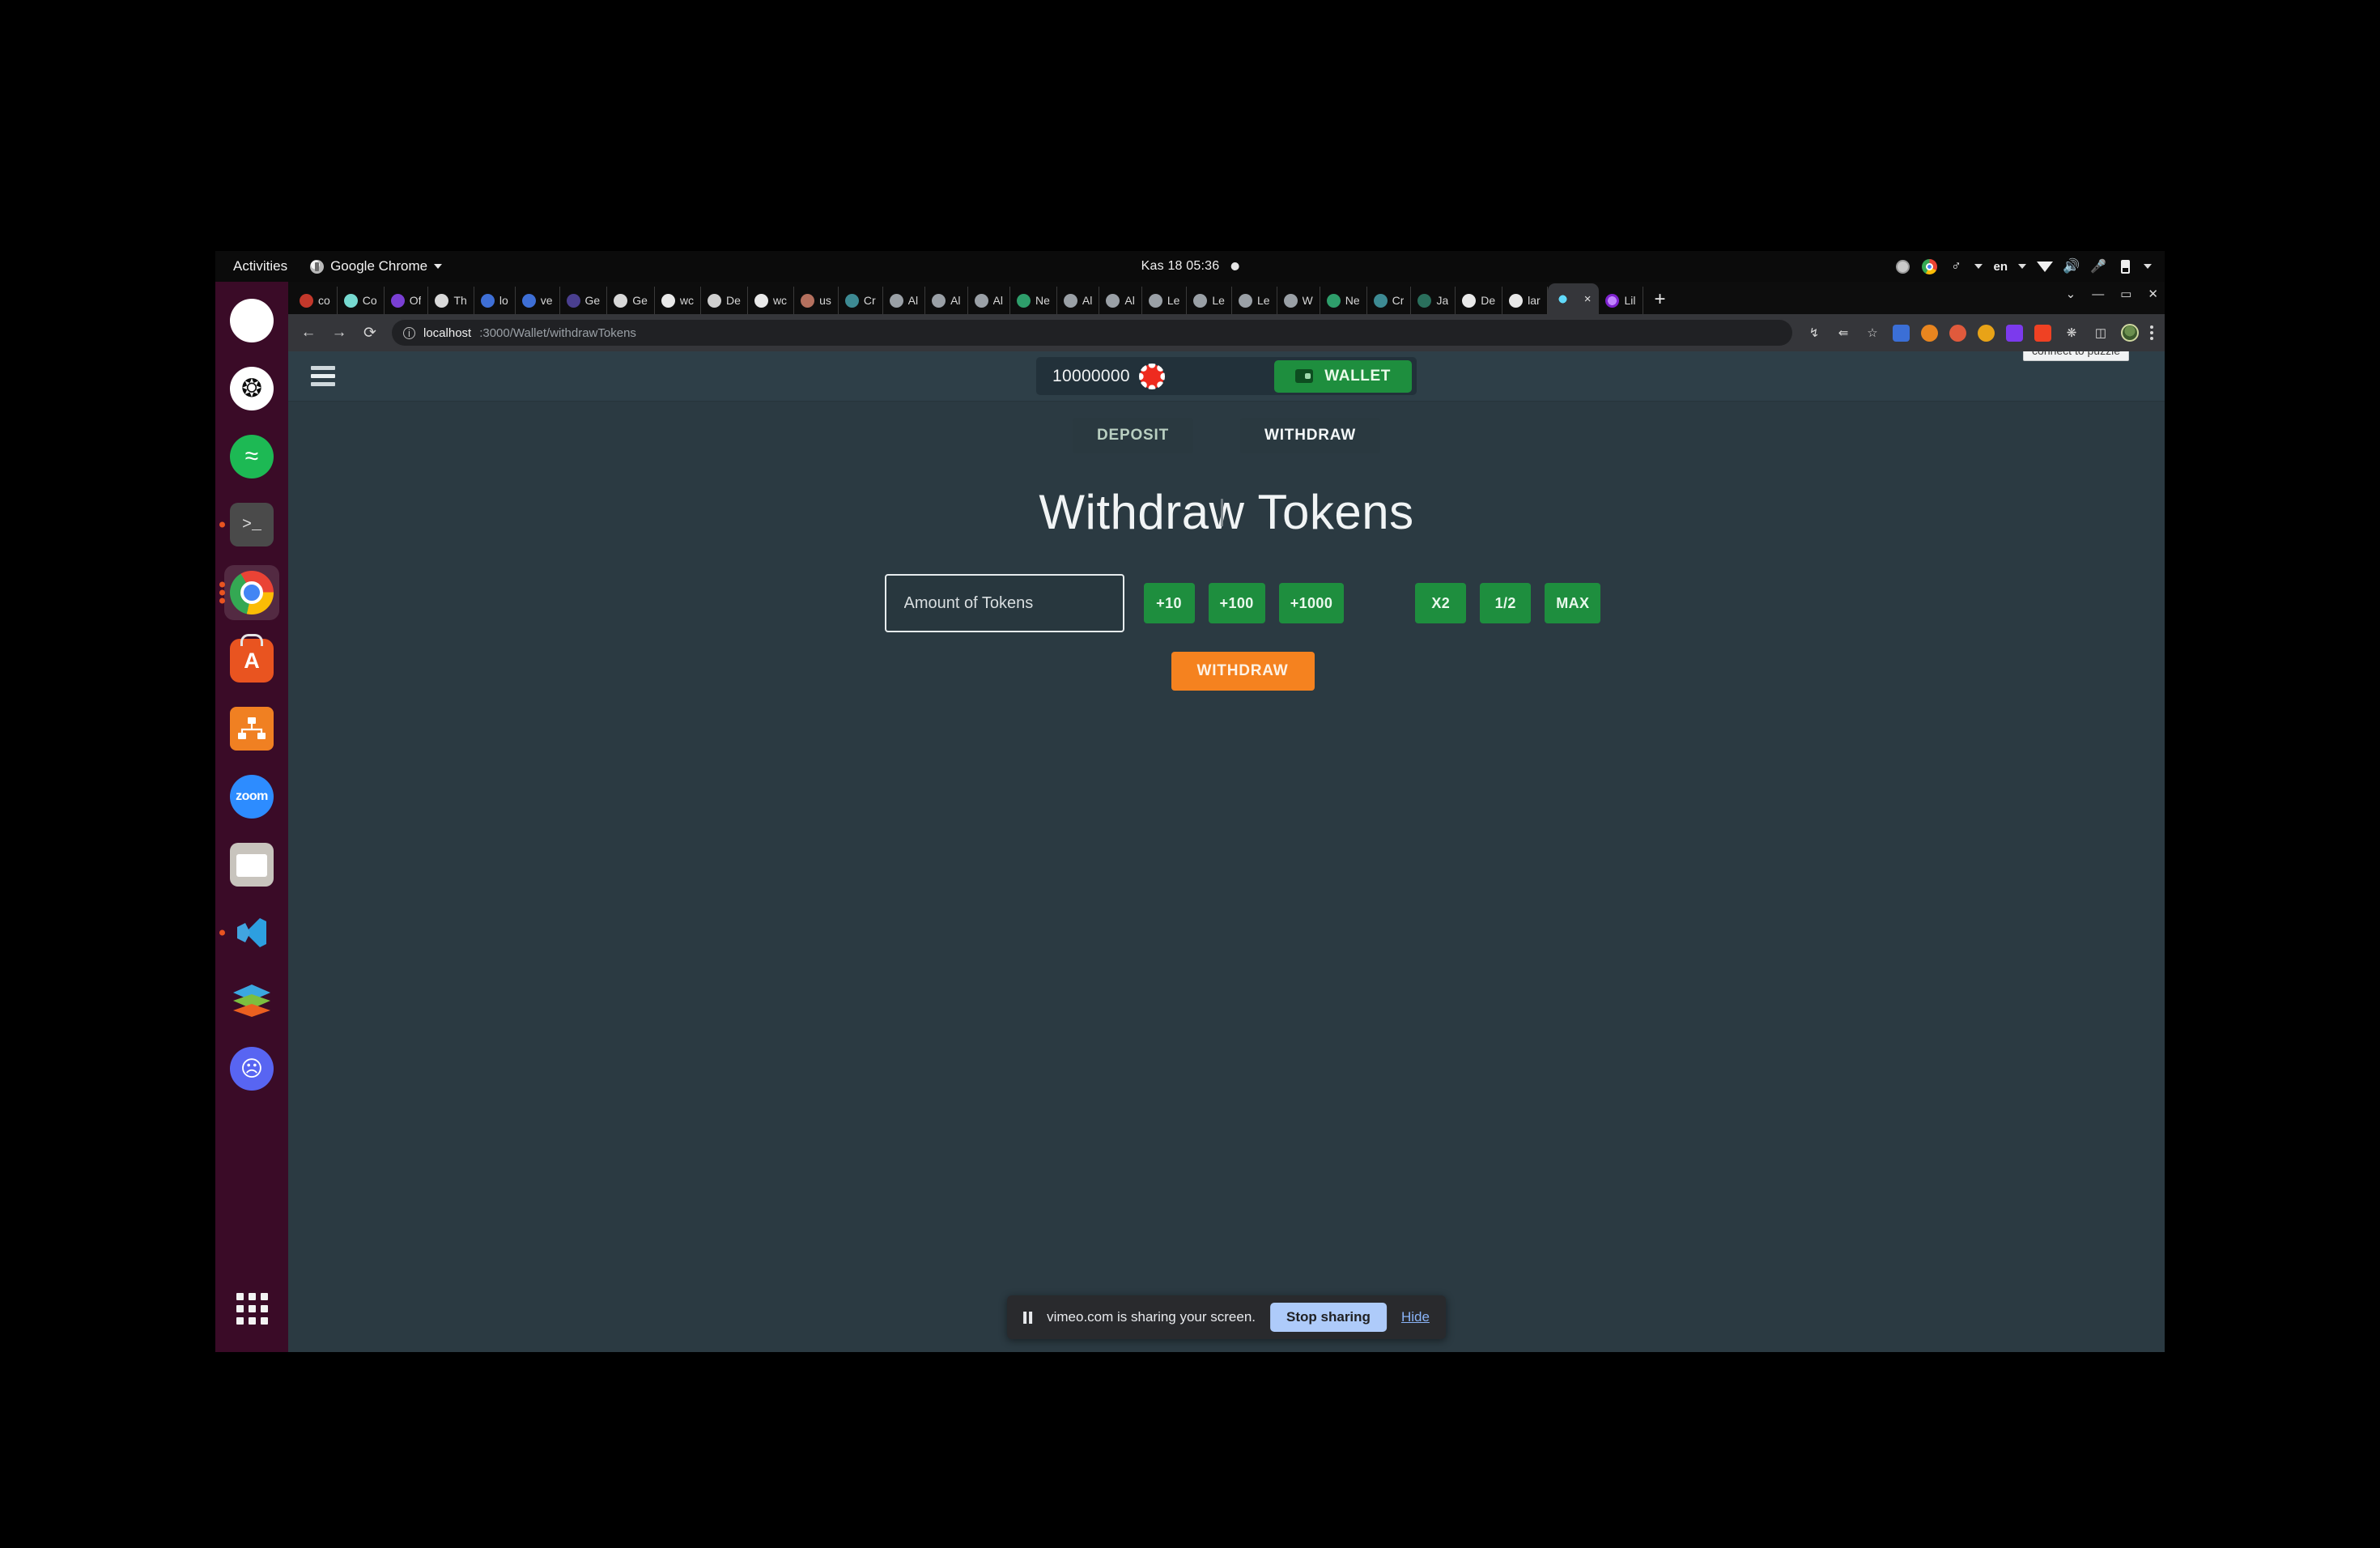  What do you see at coordinates (1190, 266) in the screenshot?
I see `clock: Kas 18 05:36` at bounding box center [1190, 266].